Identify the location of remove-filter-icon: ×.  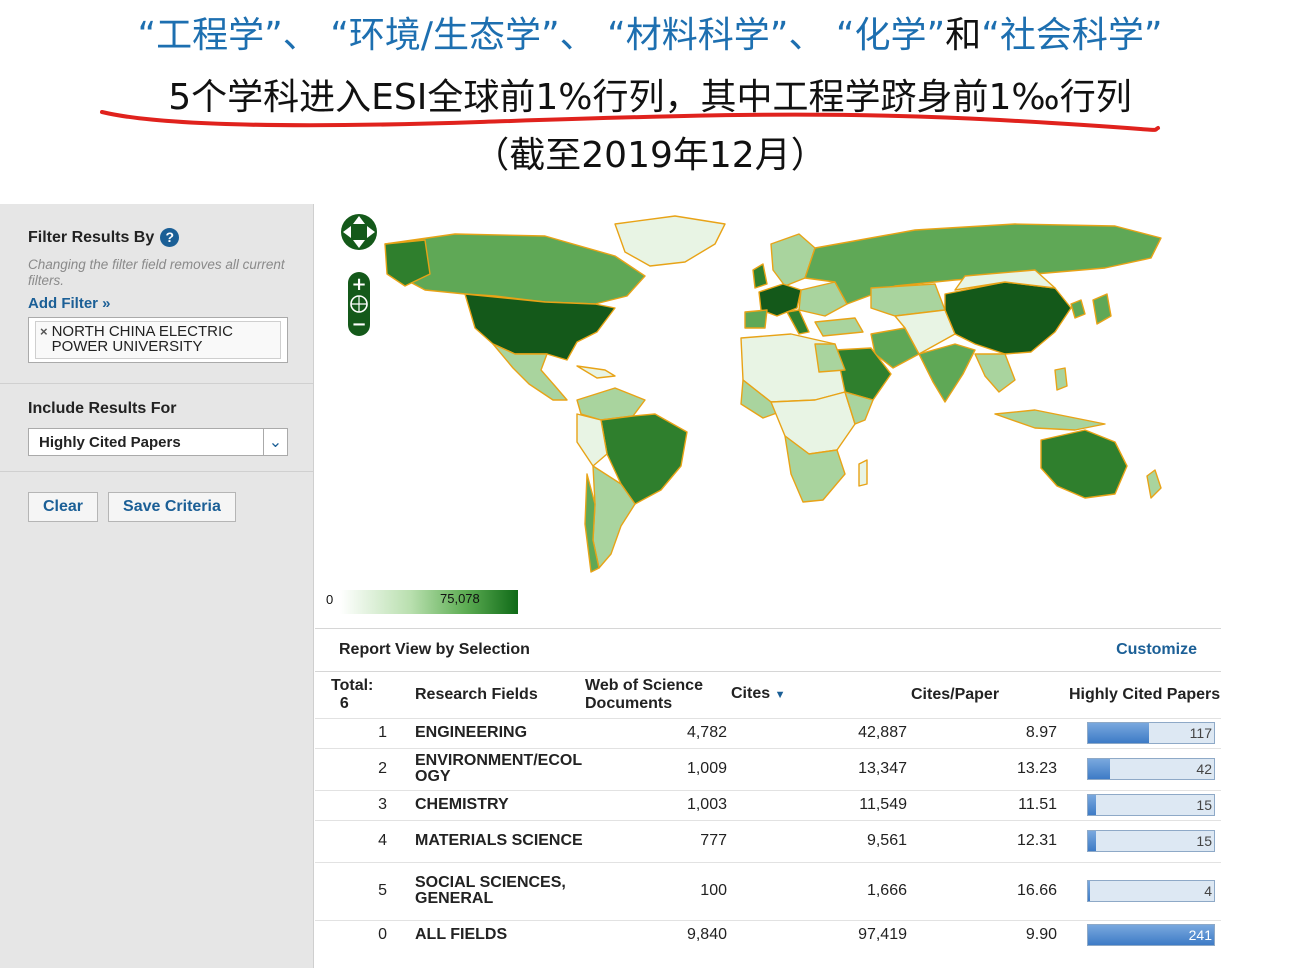
(44, 332).